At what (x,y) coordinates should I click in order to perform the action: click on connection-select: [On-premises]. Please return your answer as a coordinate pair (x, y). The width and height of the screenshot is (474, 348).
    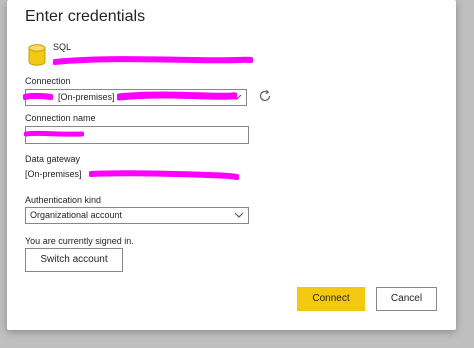
    Looking at the image, I should click on (136, 97).